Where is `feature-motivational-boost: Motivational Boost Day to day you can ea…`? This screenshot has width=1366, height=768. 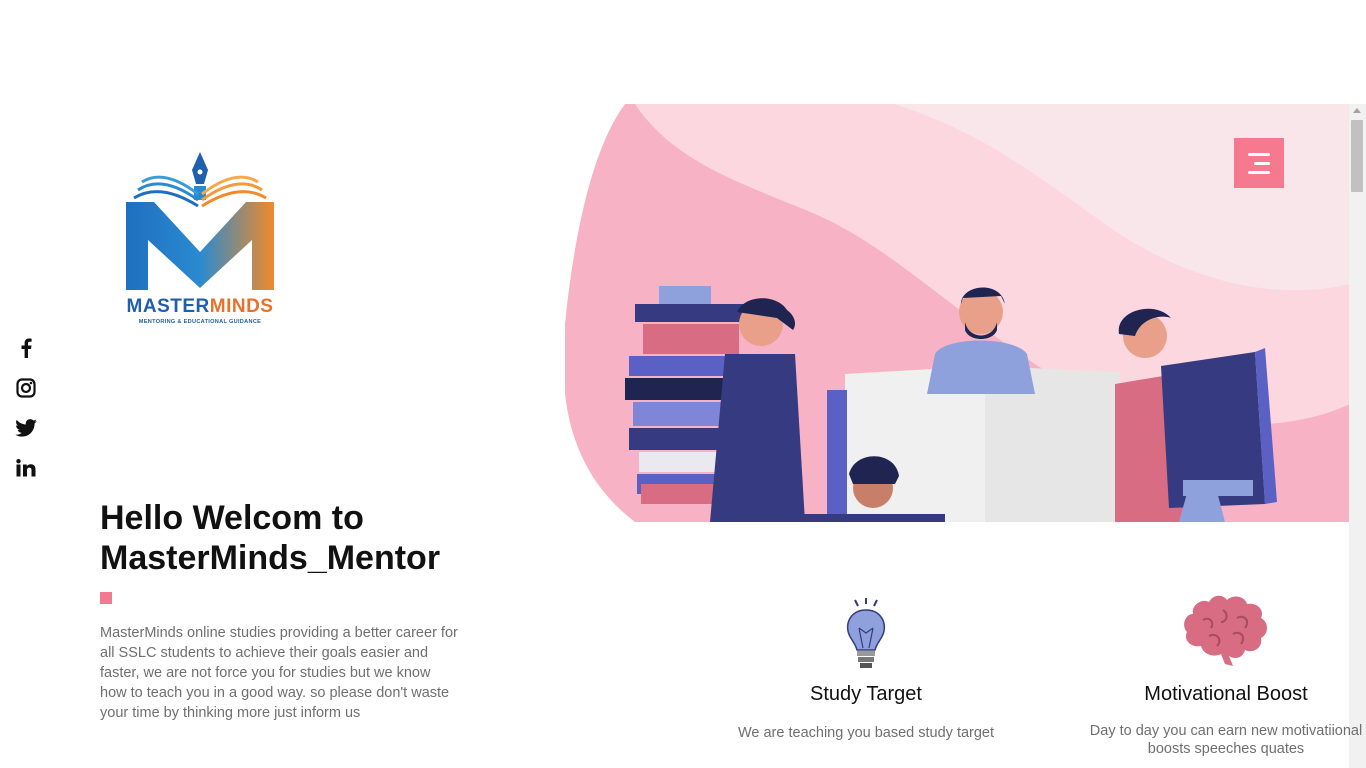
feature-motivational-boost: Motivational Boost Day to day you can ea… is located at coordinates (1226, 675).